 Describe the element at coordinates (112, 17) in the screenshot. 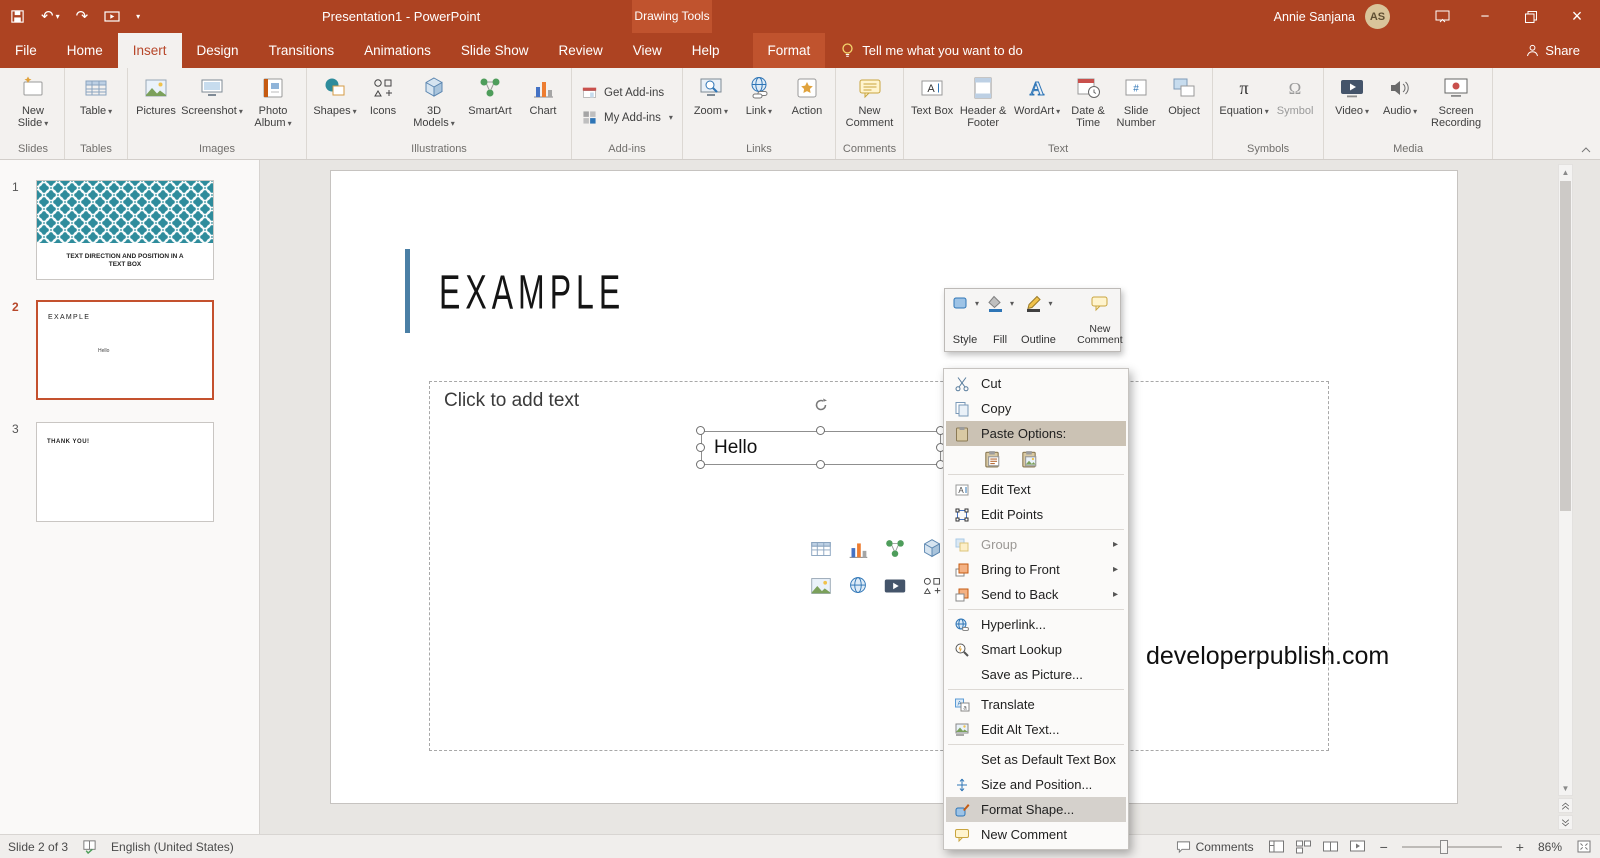

I see `start-from-beginning-button` at that location.